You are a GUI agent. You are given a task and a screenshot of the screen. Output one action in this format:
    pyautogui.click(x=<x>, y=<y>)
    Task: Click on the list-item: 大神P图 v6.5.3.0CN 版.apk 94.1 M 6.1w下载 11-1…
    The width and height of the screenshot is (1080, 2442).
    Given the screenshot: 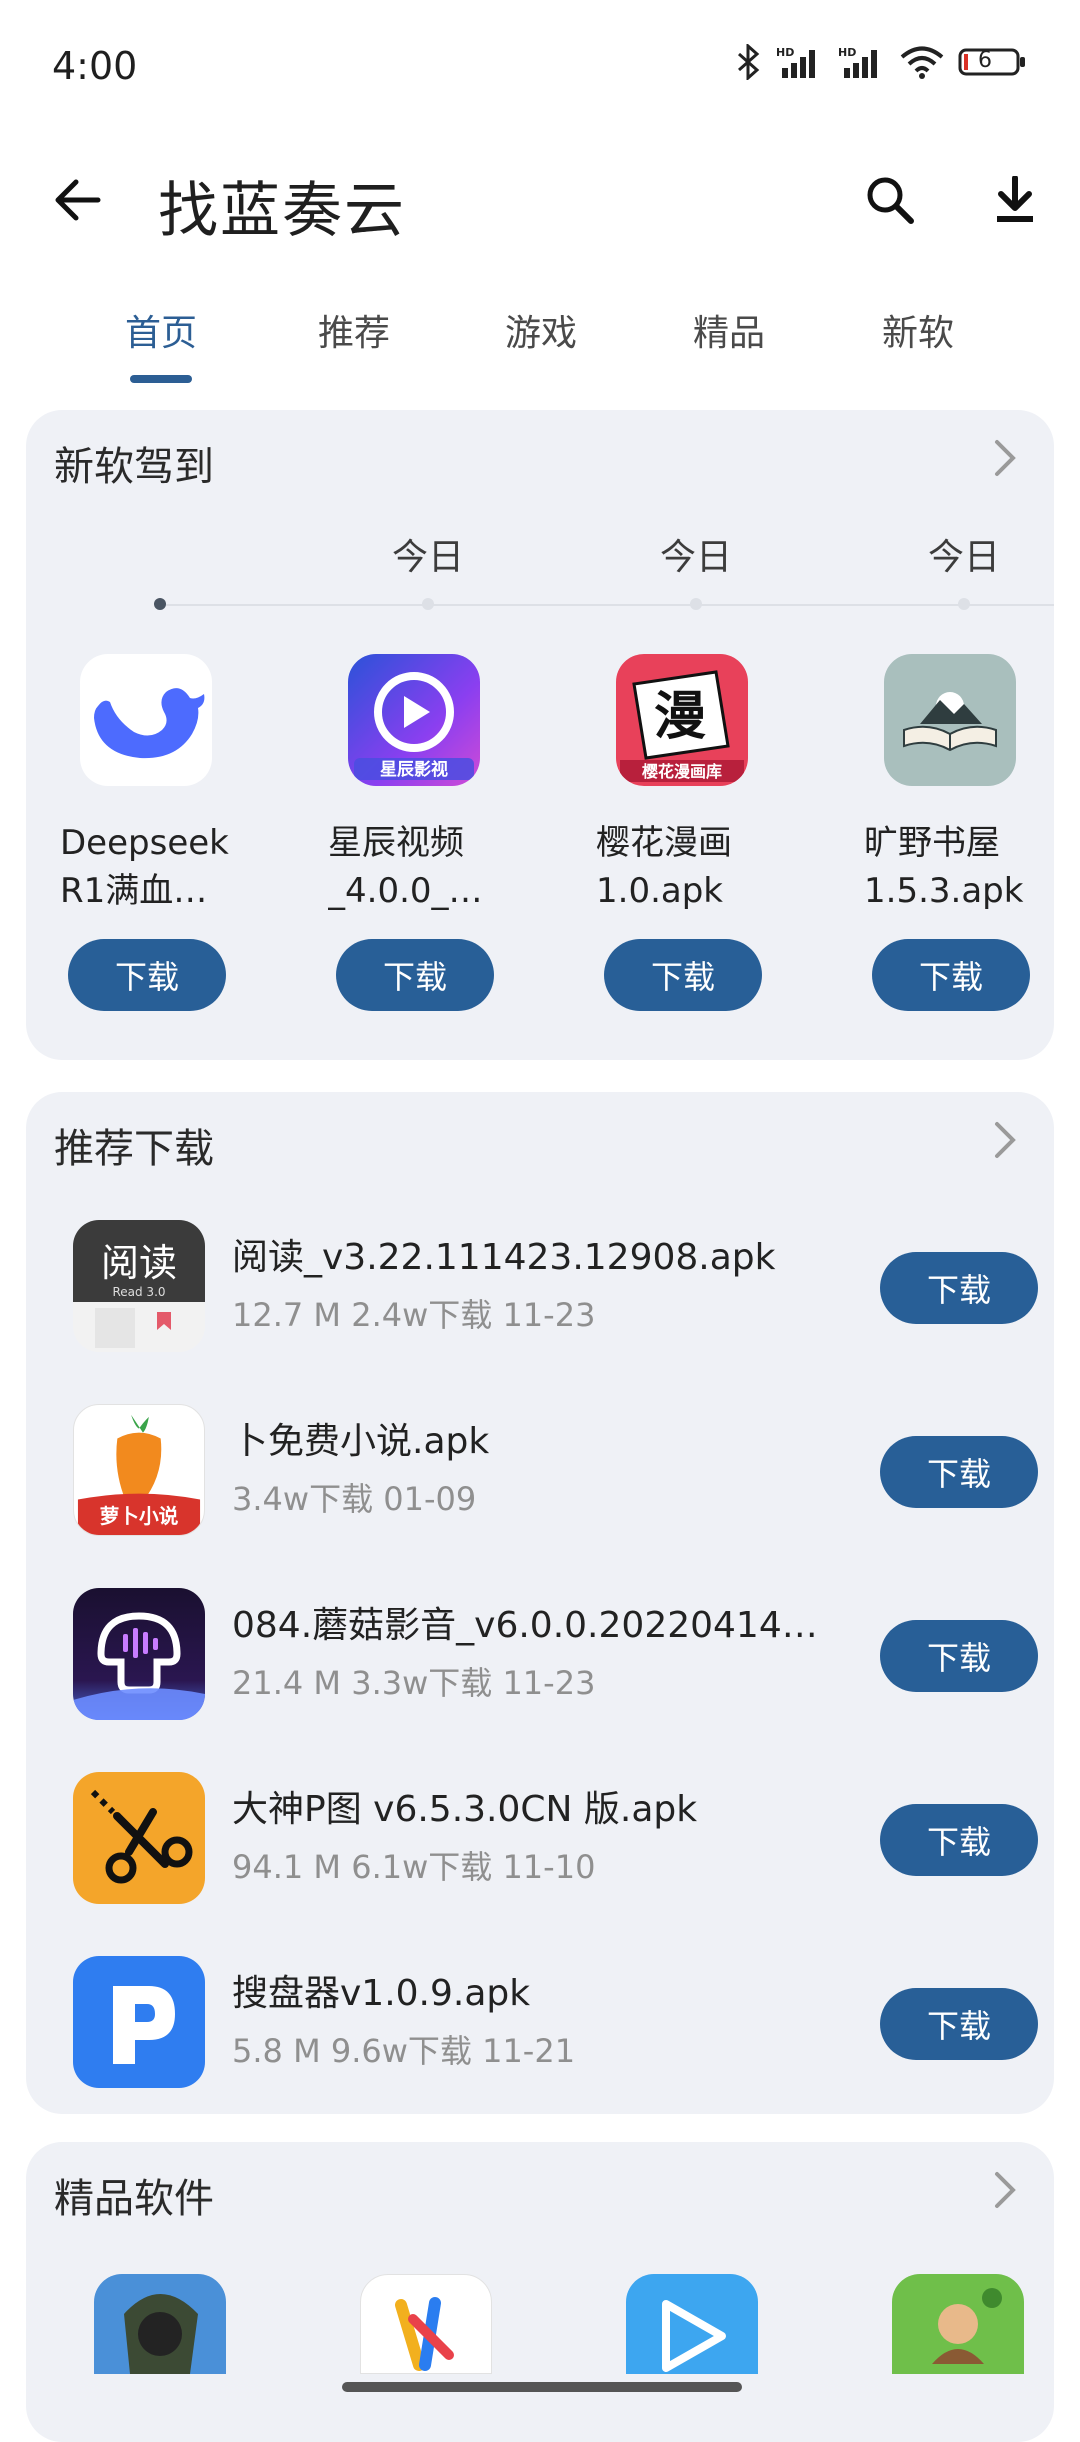 What is the action you would take?
    pyautogui.click(x=540, y=1828)
    